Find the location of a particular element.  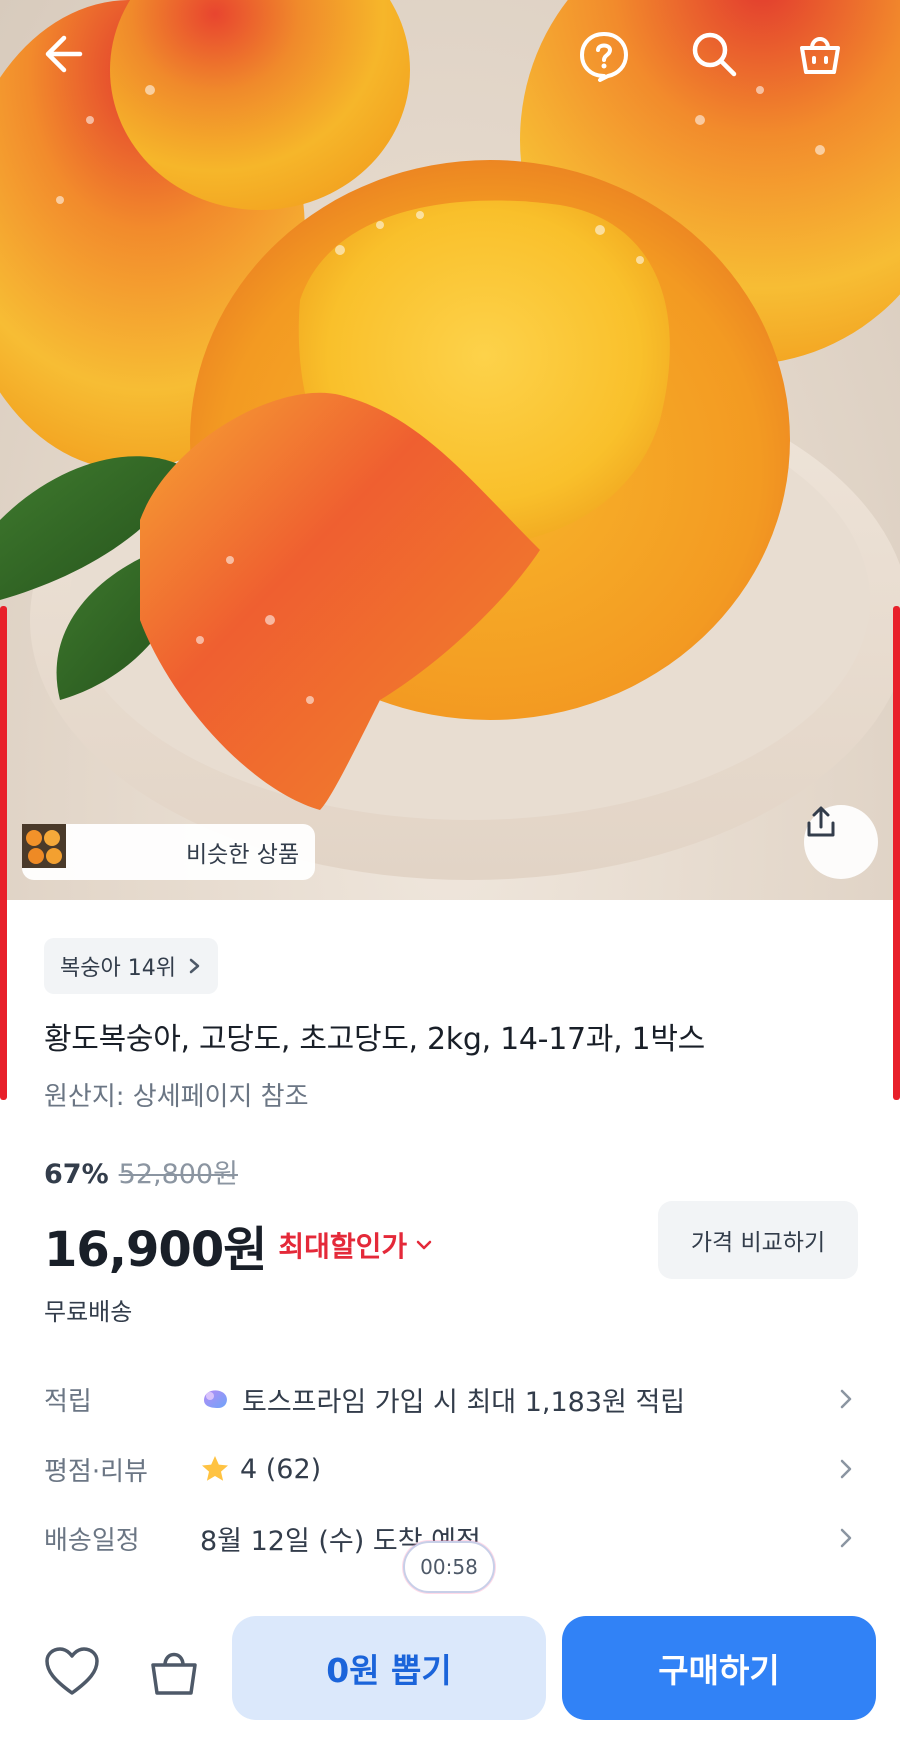

buy-button: 구매하기 is located at coordinates (719, 1668).